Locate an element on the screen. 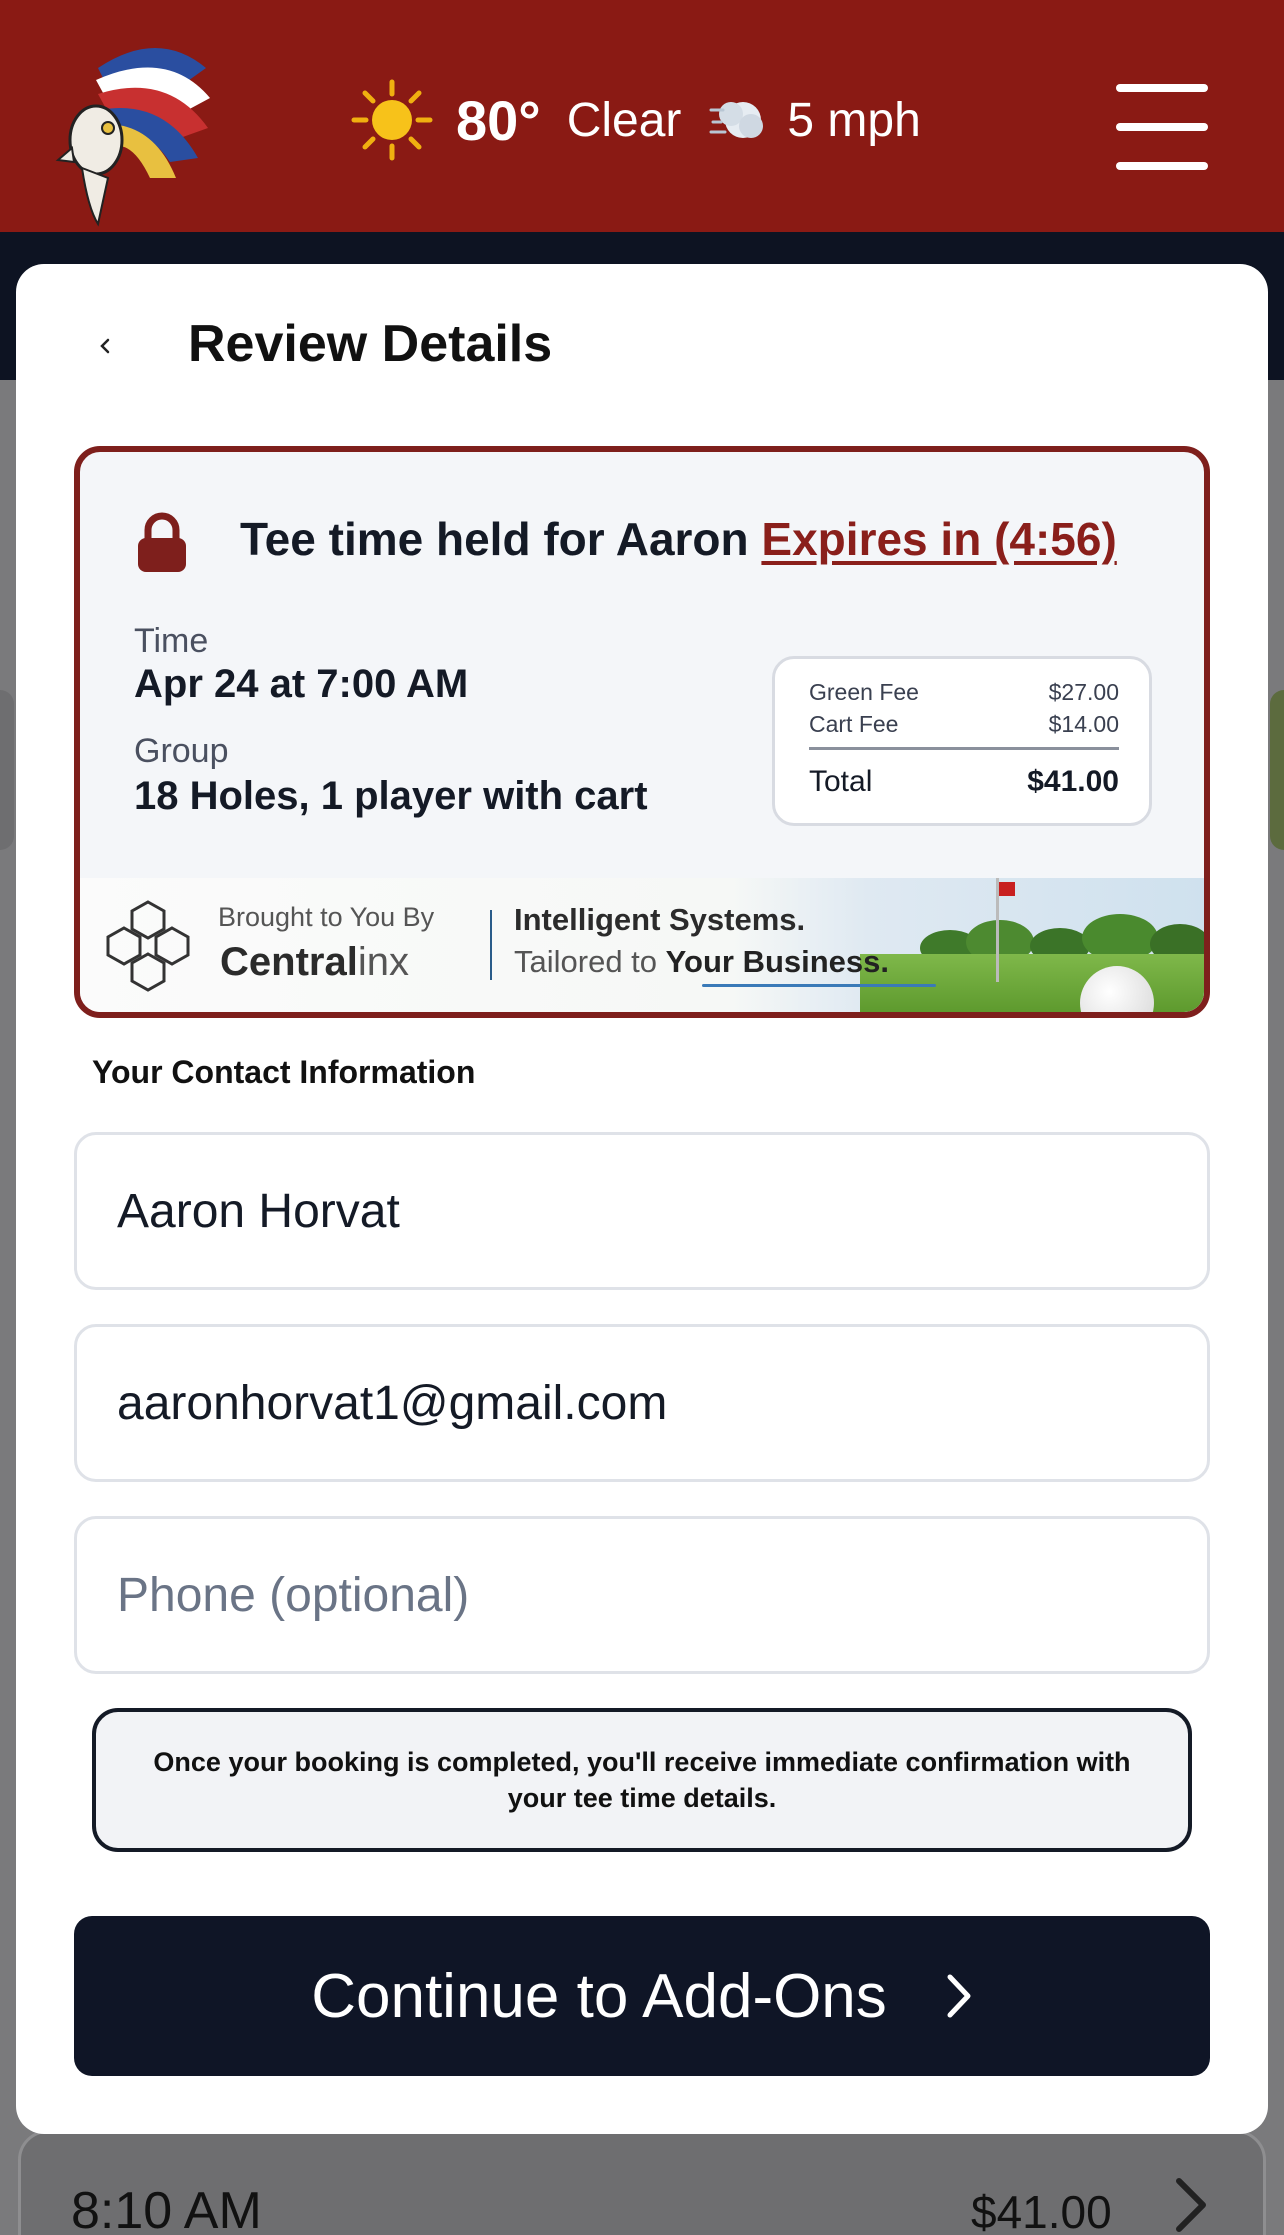 The image size is (1284, 2235). total-label: Total is located at coordinates (841, 781).